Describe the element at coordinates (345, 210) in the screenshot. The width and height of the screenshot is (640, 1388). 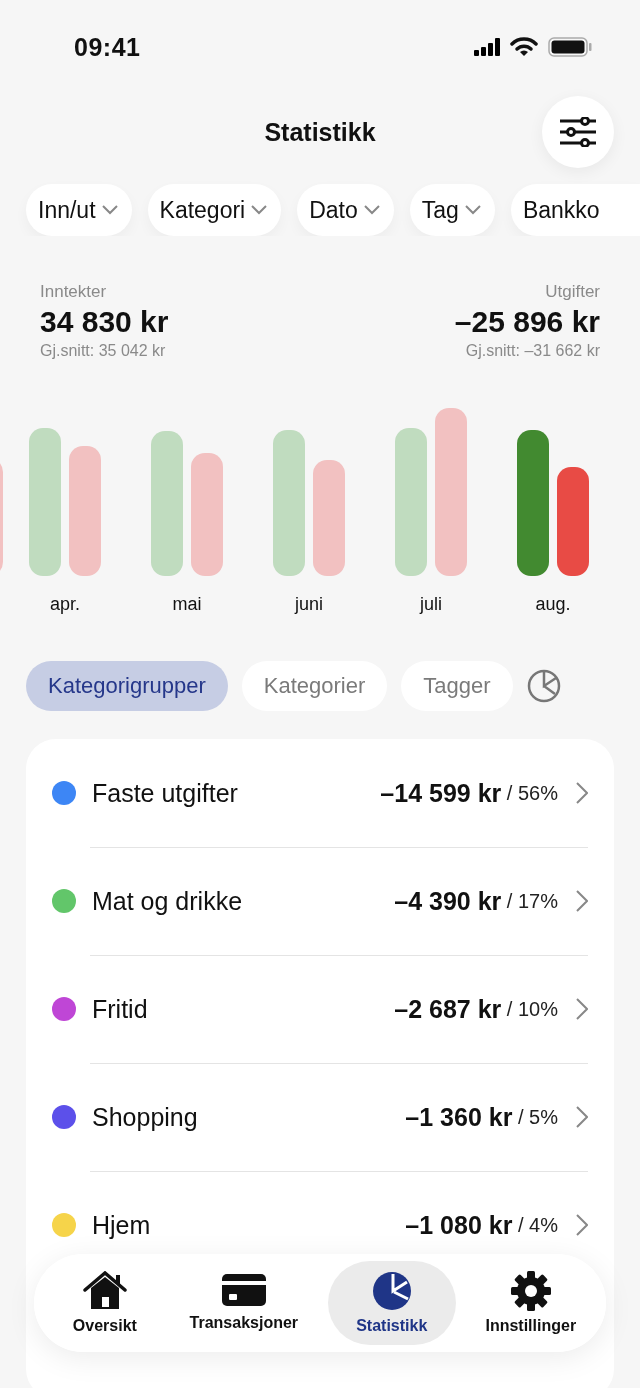
I see `filter-chip: Dato` at that location.